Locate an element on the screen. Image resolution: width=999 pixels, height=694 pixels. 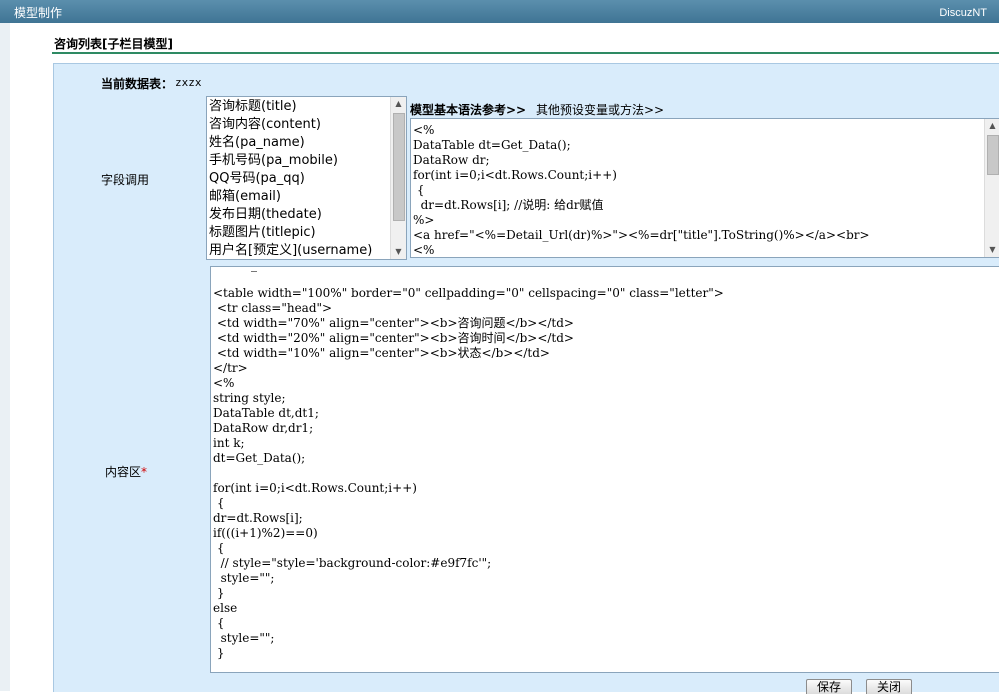
syntax-links: 模型基本语法参考>> 其他预设变量或方法>> is located at coordinates (537, 109).